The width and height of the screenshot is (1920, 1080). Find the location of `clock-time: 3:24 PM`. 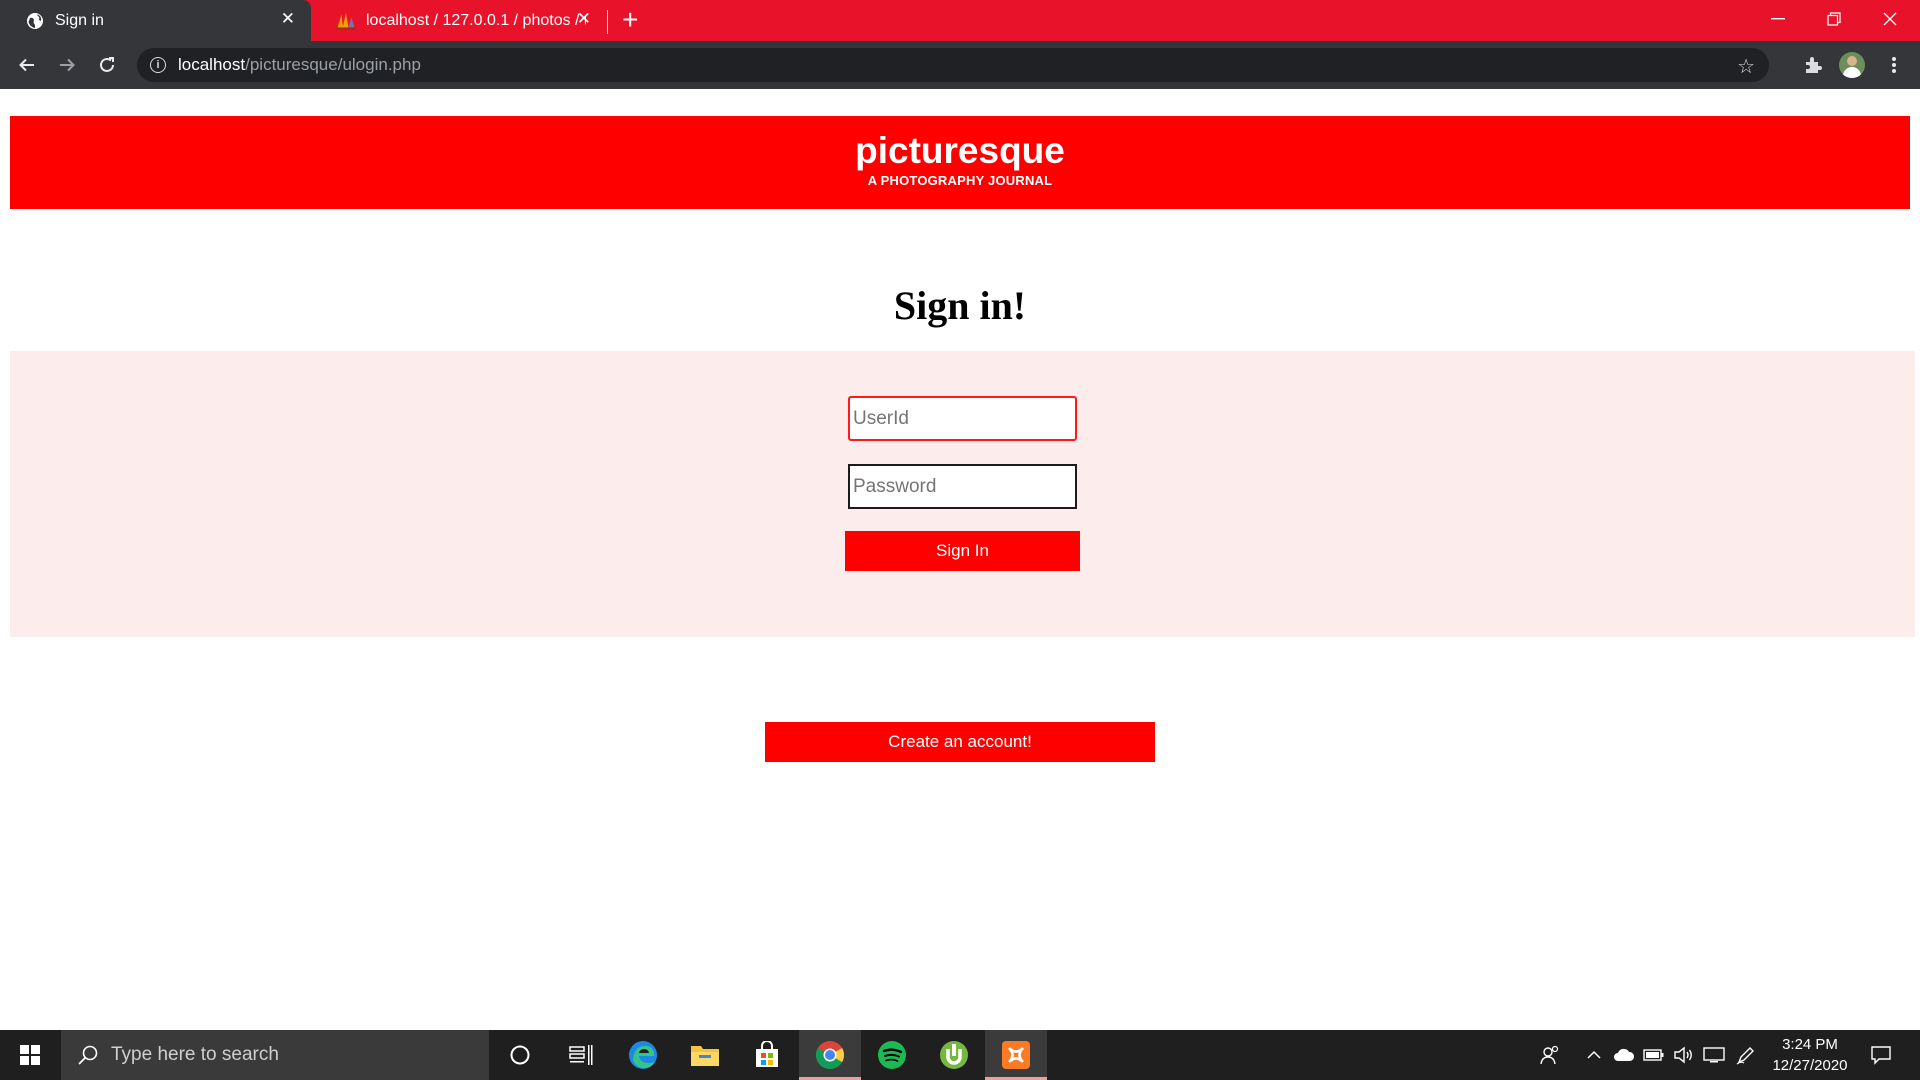

clock-time: 3:24 PM is located at coordinates (1810, 1044).